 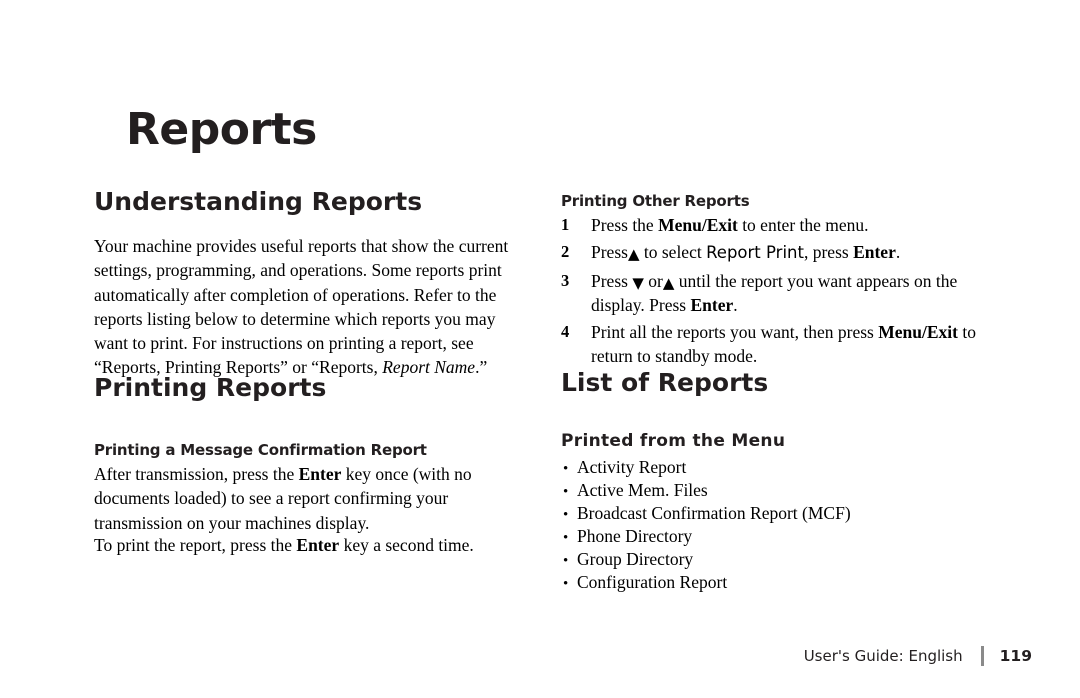 I want to click on list-item: • Active Mem. Files, so click(x=773, y=491).